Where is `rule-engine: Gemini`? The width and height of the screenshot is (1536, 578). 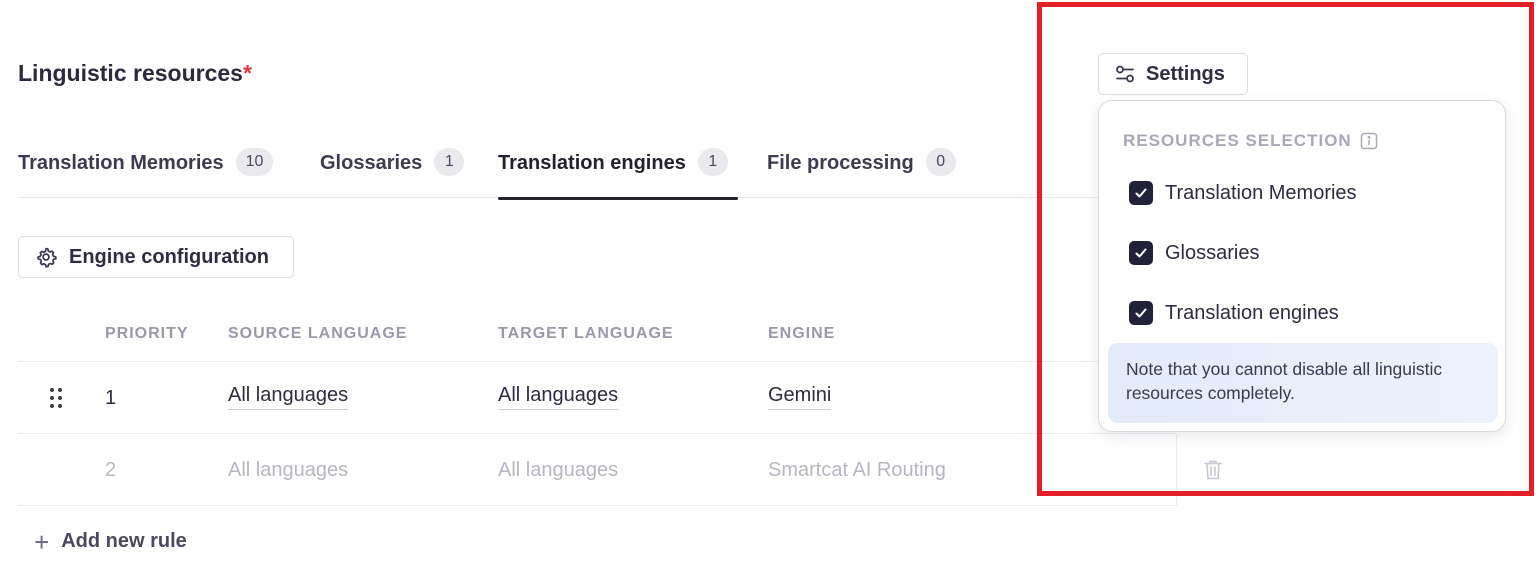 rule-engine: Gemini is located at coordinates (800, 397).